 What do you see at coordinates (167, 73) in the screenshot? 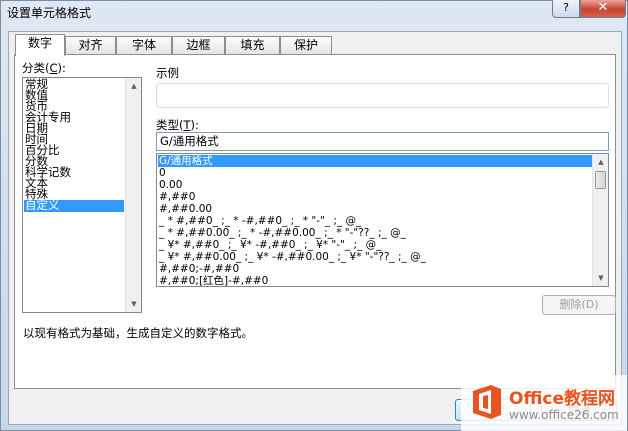
I see `sample-label: 示例` at bounding box center [167, 73].